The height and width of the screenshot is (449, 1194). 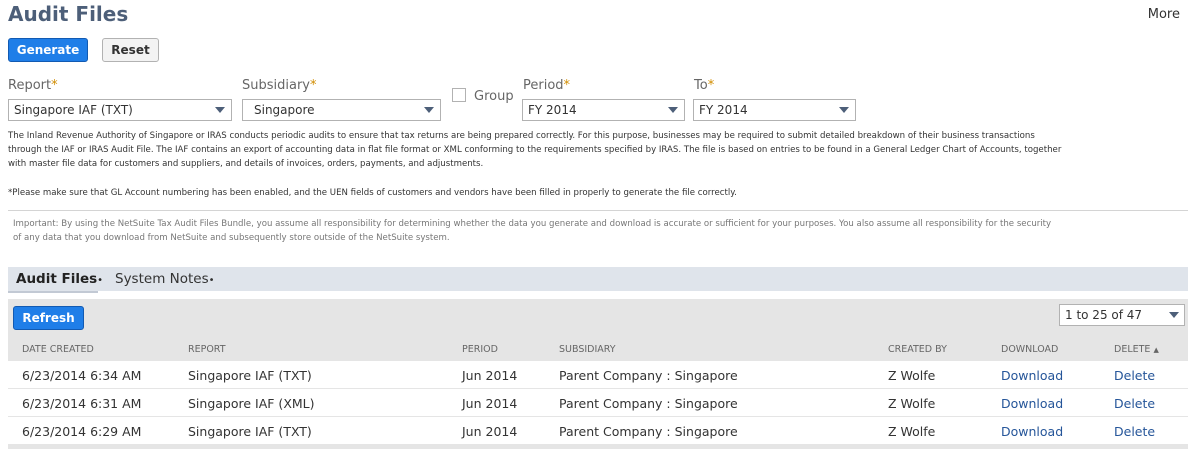 I want to click on column-header-subsidiary: SUBSIDIARY, so click(x=587, y=349).